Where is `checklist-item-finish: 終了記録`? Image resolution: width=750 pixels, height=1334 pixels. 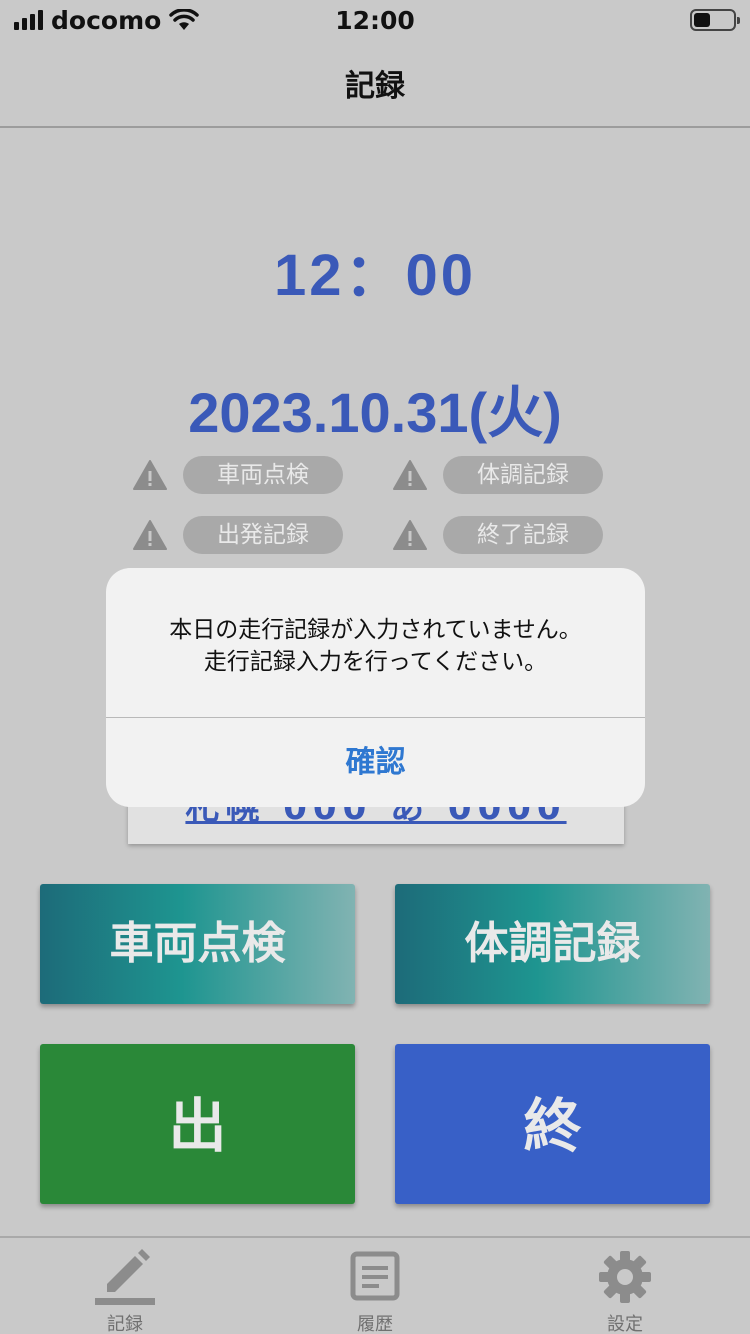
checklist-item-finish: 終了記録 is located at coordinates (498, 535).